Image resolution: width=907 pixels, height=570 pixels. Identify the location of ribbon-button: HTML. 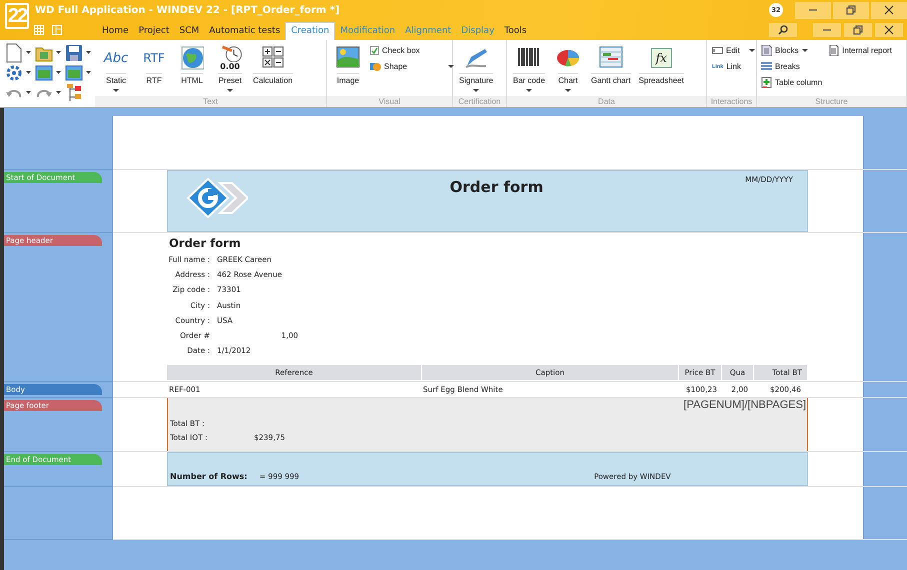
(192, 69).